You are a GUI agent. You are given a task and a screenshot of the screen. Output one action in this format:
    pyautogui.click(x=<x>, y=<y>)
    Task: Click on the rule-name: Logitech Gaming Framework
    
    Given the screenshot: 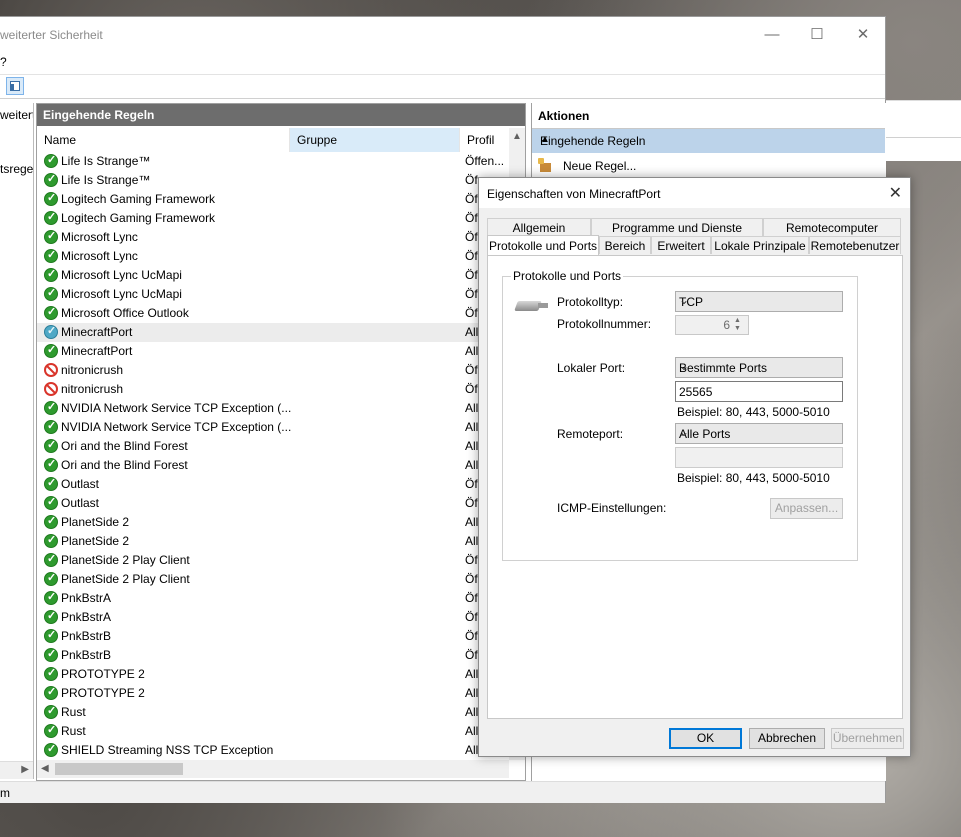 What is the action you would take?
    pyautogui.click(x=138, y=199)
    